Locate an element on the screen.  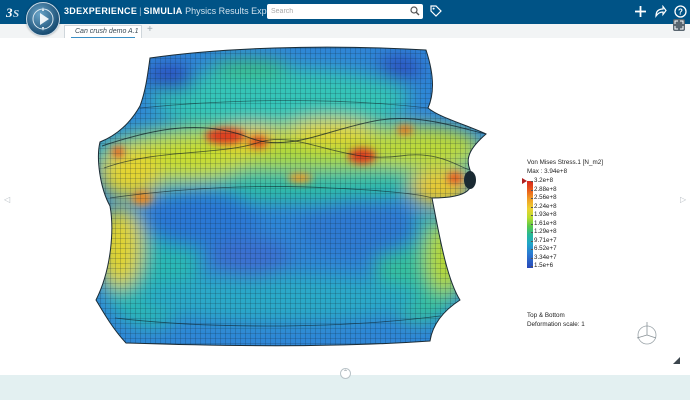
svg-text: S is located at coordinates (16, 14).